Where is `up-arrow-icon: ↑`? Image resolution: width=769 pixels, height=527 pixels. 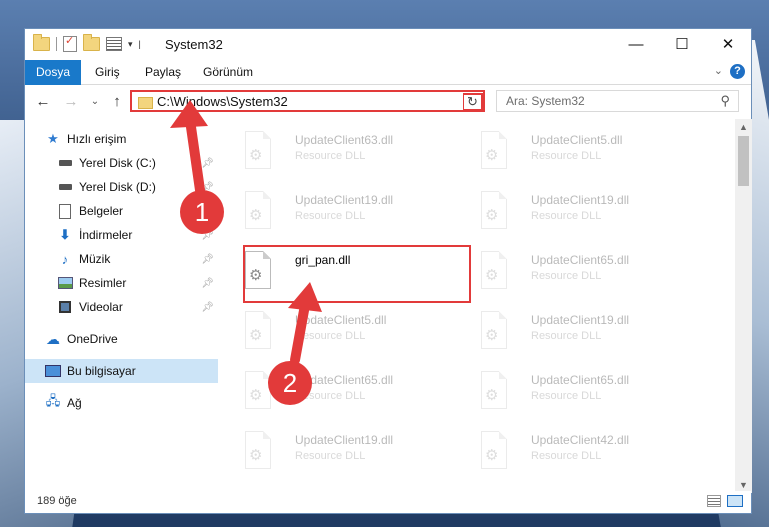
up-arrow-icon: ↑ is located at coordinates (117, 101).